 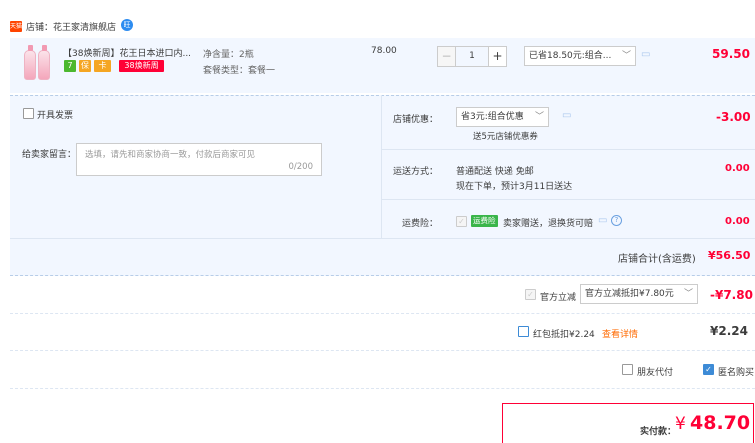 I want to click on friend-pay-label: 朋友代付, so click(x=655, y=373).